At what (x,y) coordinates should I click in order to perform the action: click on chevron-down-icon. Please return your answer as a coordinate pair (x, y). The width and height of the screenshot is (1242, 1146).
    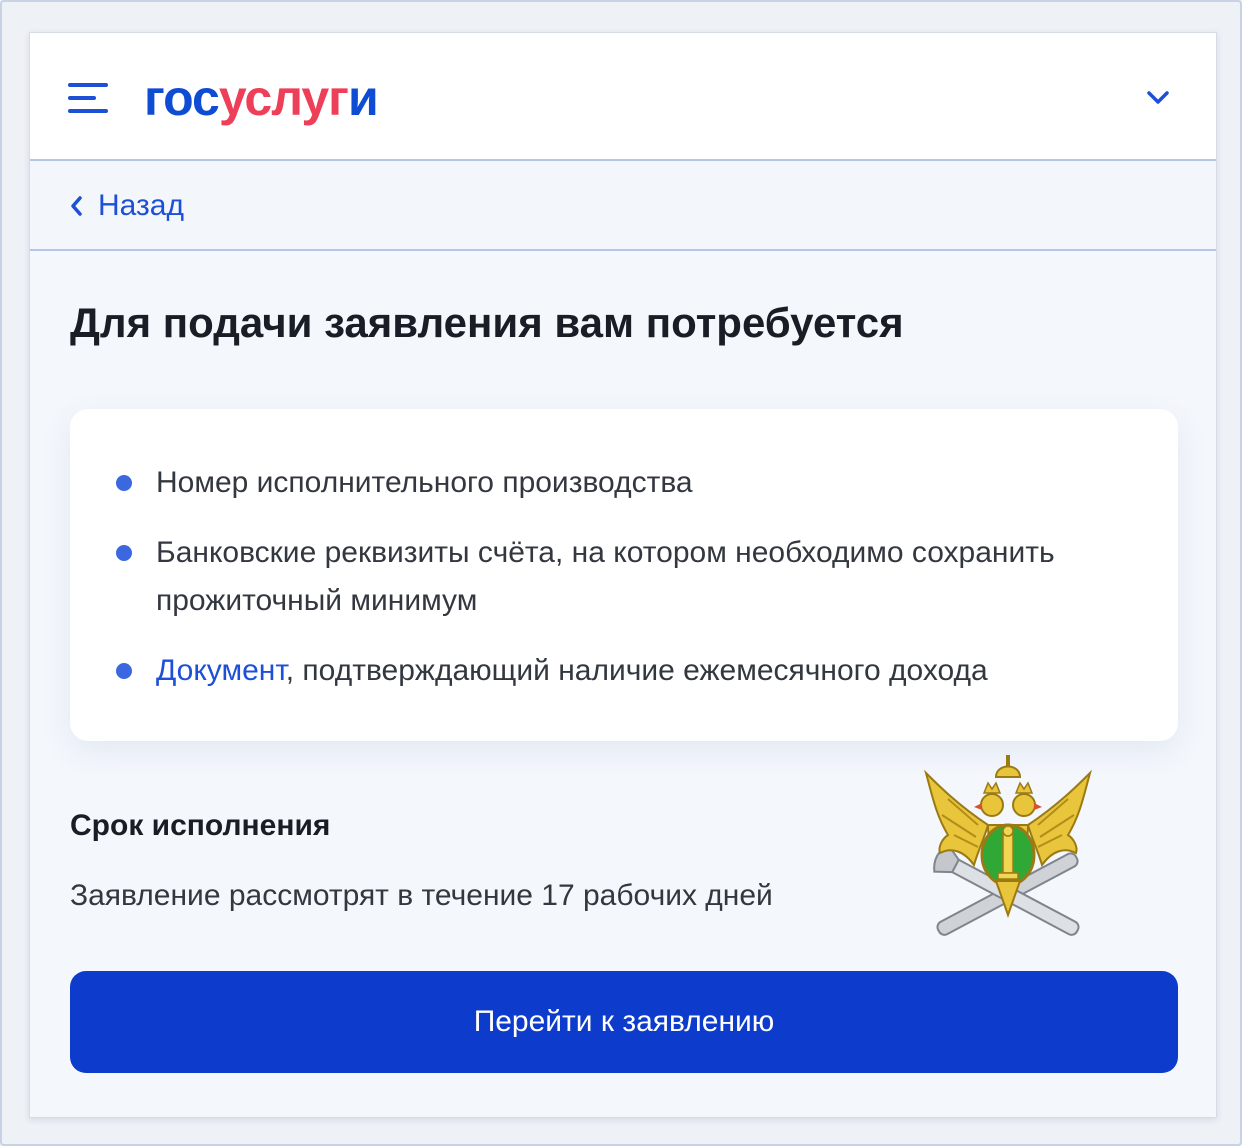
    Looking at the image, I should click on (1158, 97).